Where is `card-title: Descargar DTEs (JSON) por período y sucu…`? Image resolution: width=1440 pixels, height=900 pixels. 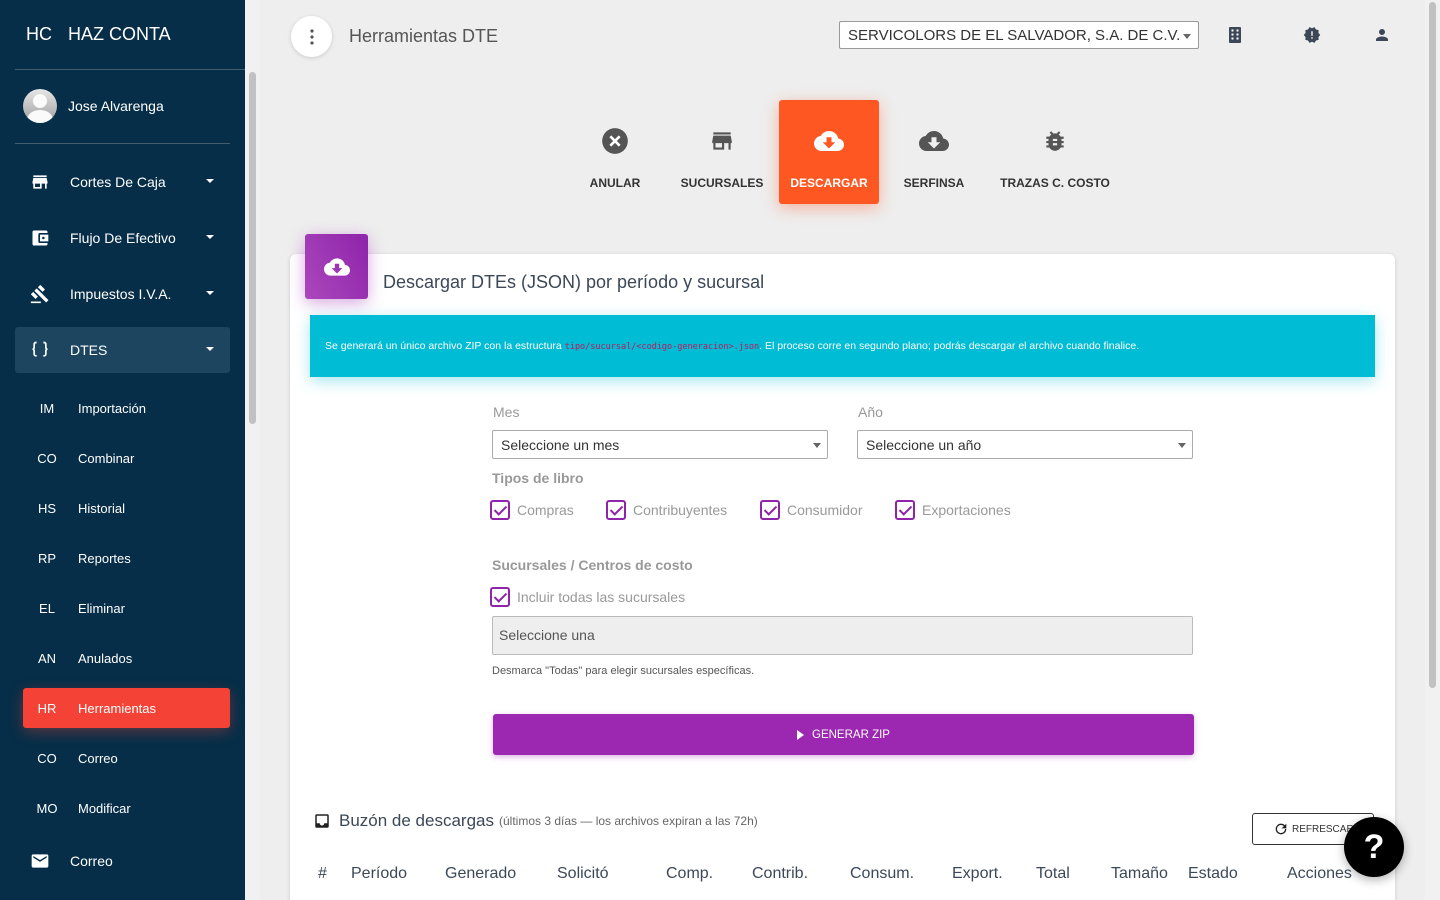
card-title: Descargar DTEs (JSON) por período y sucu… is located at coordinates (574, 282).